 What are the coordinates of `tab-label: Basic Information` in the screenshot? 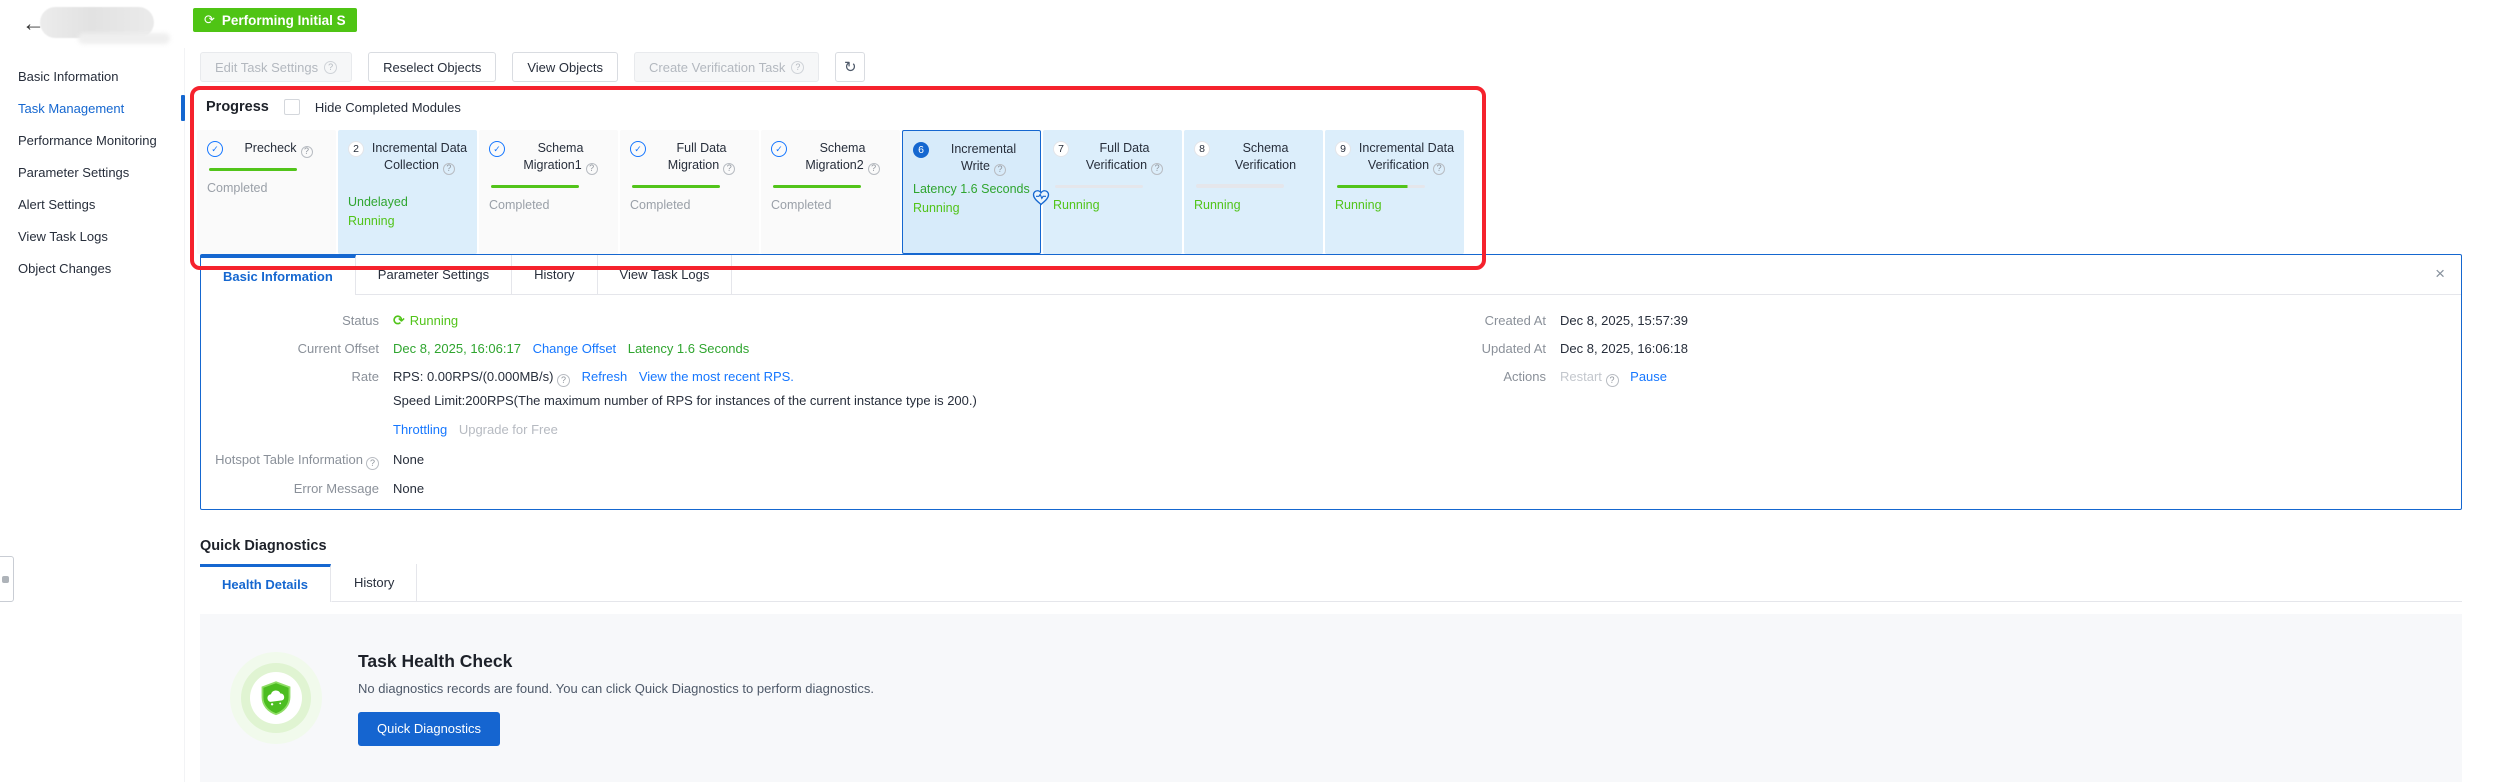 It's located at (278, 276).